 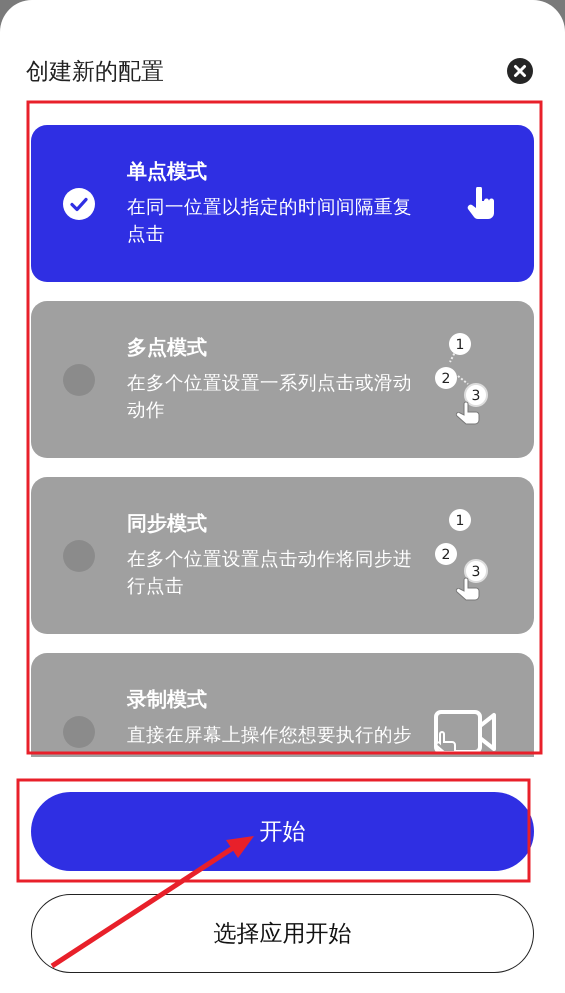 What do you see at coordinates (167, 523) in the screenshot?
I see `mode-title: 同步模式` at bounding box center [167, 523].